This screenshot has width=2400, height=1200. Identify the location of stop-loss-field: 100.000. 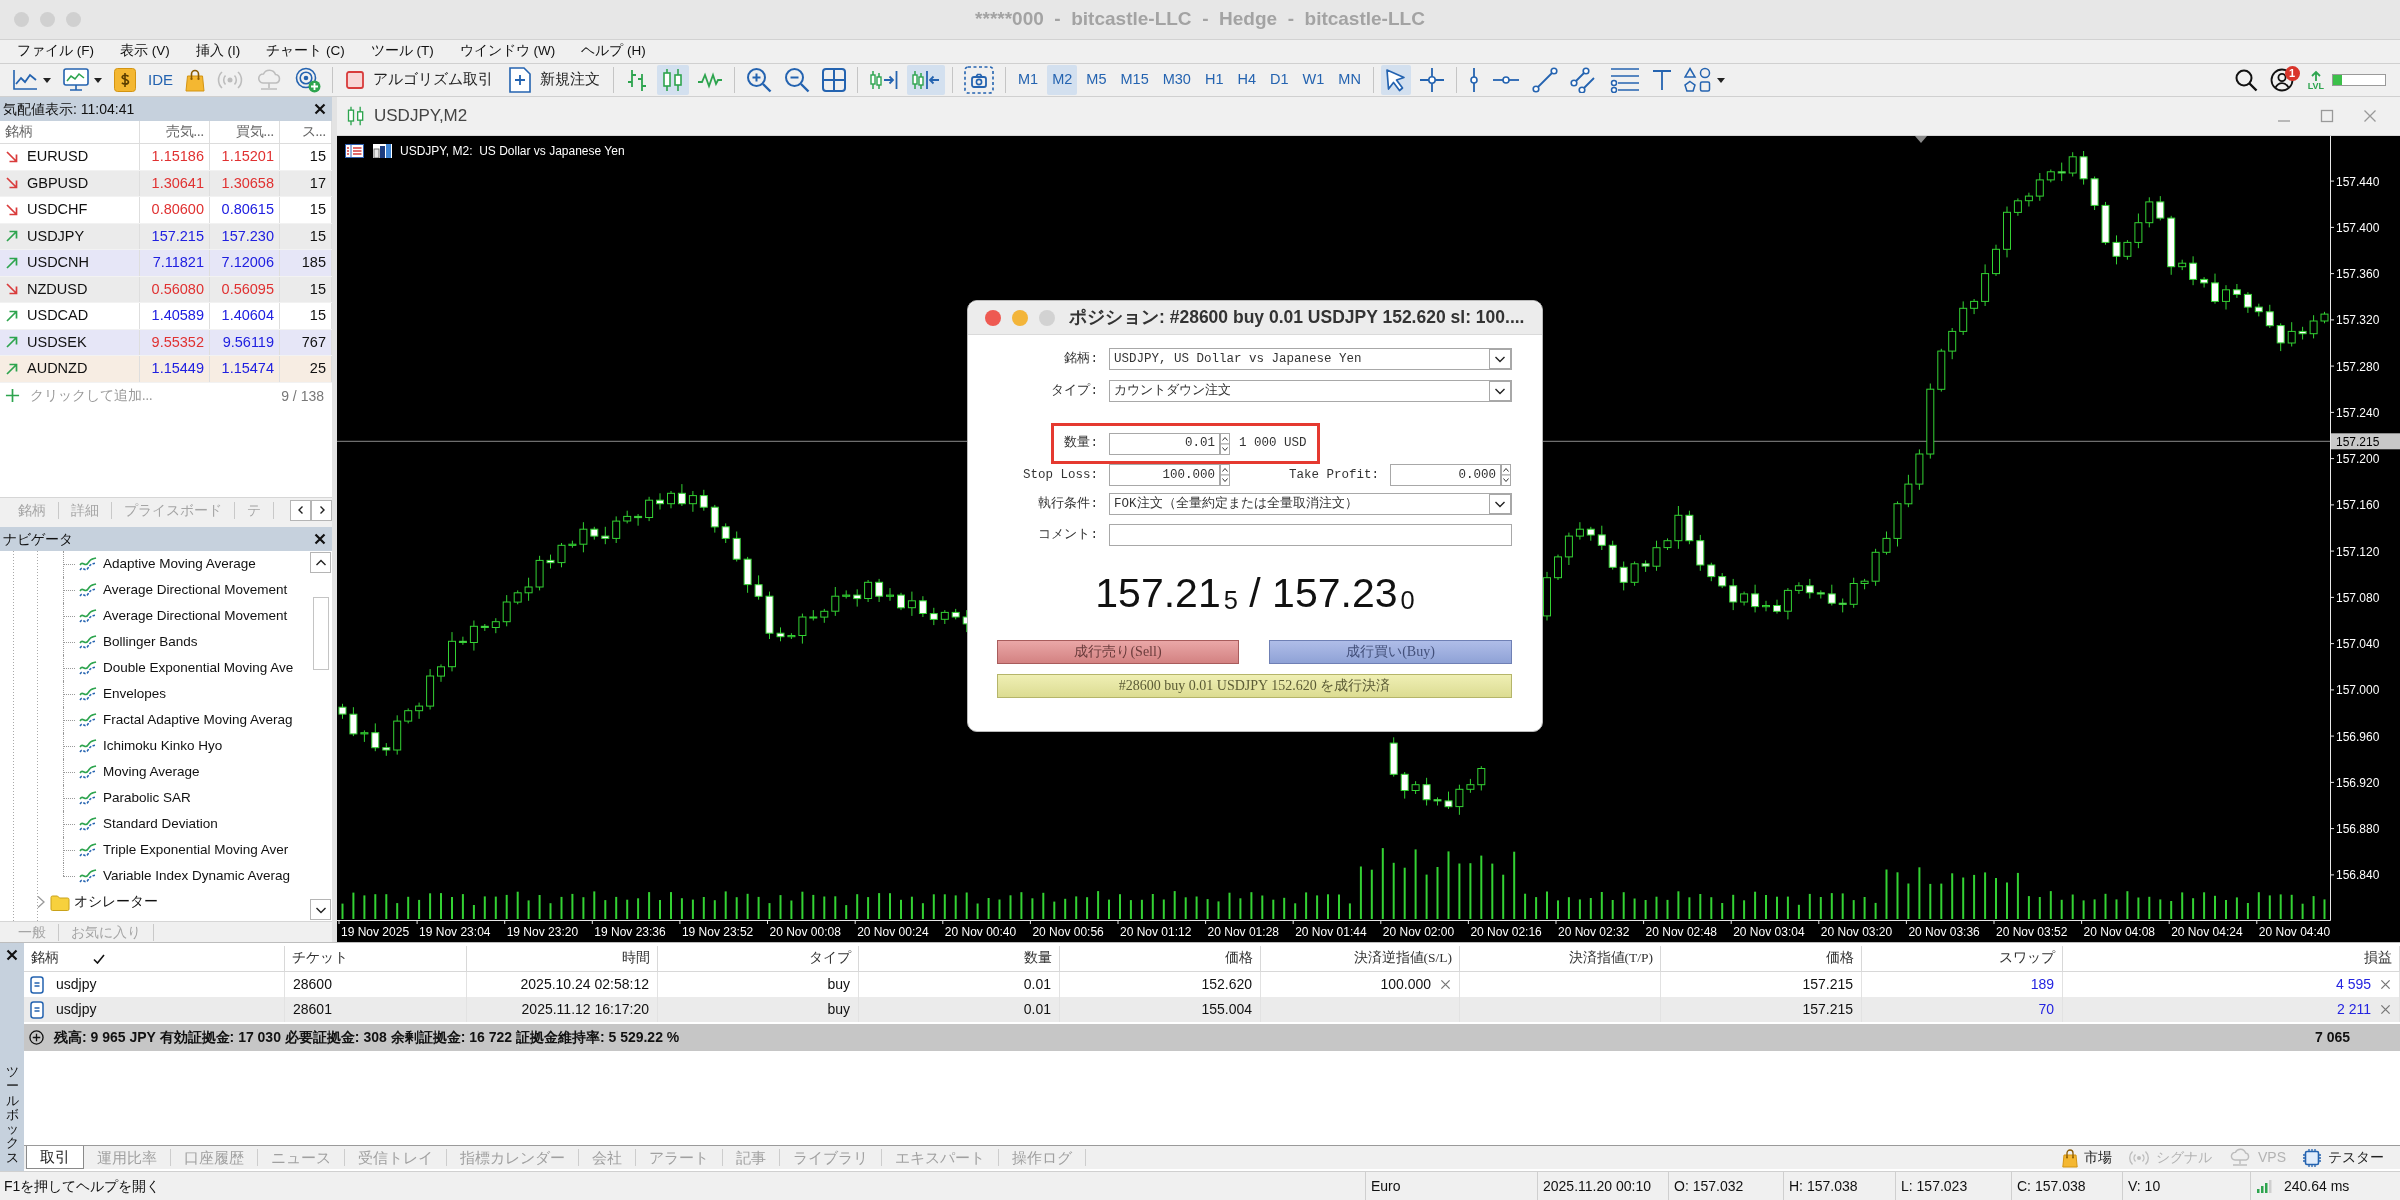
(1164, 475).